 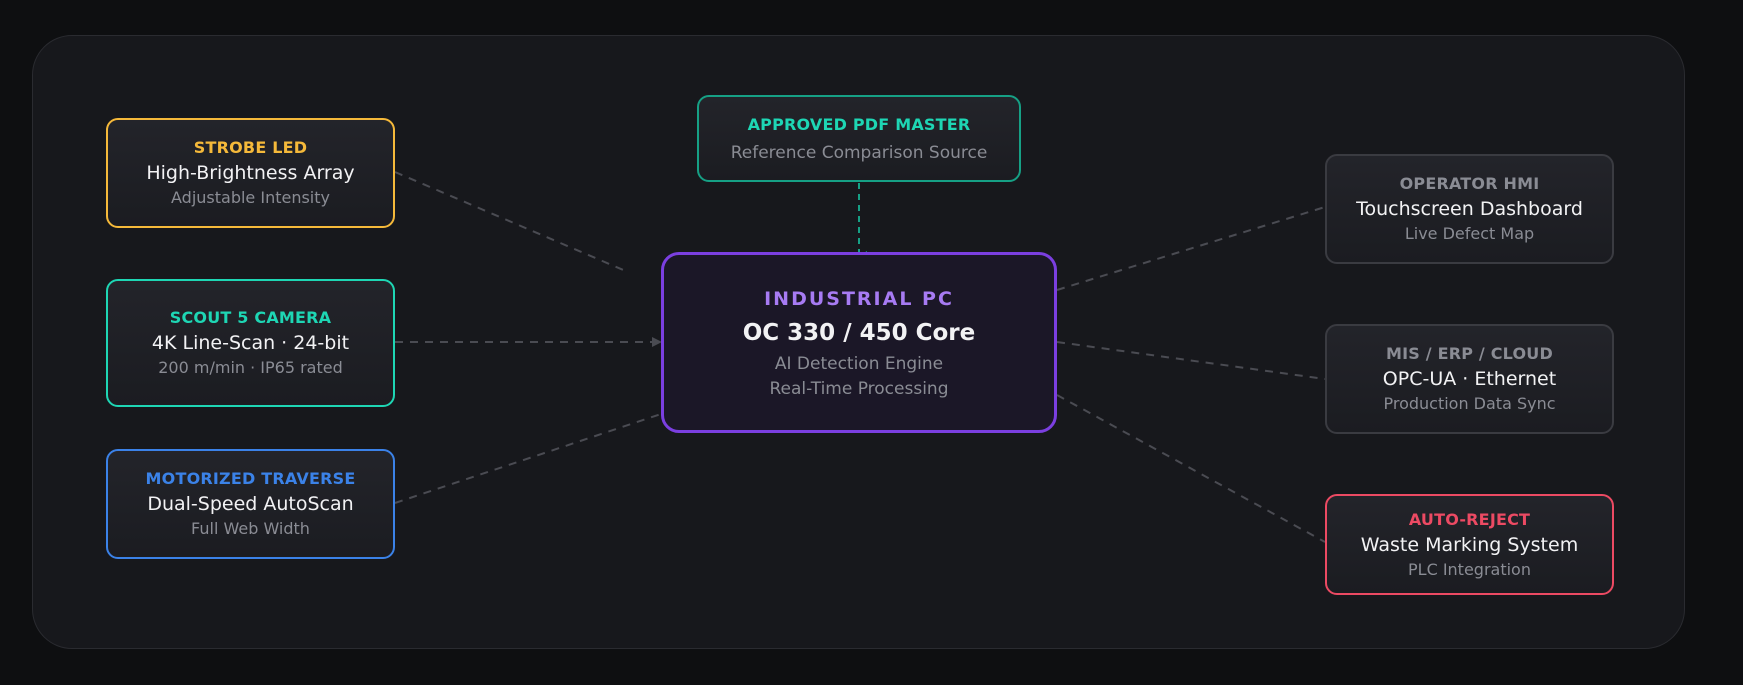 I want to click on node-sub: Full Web Width, so click(x=250, y=528).